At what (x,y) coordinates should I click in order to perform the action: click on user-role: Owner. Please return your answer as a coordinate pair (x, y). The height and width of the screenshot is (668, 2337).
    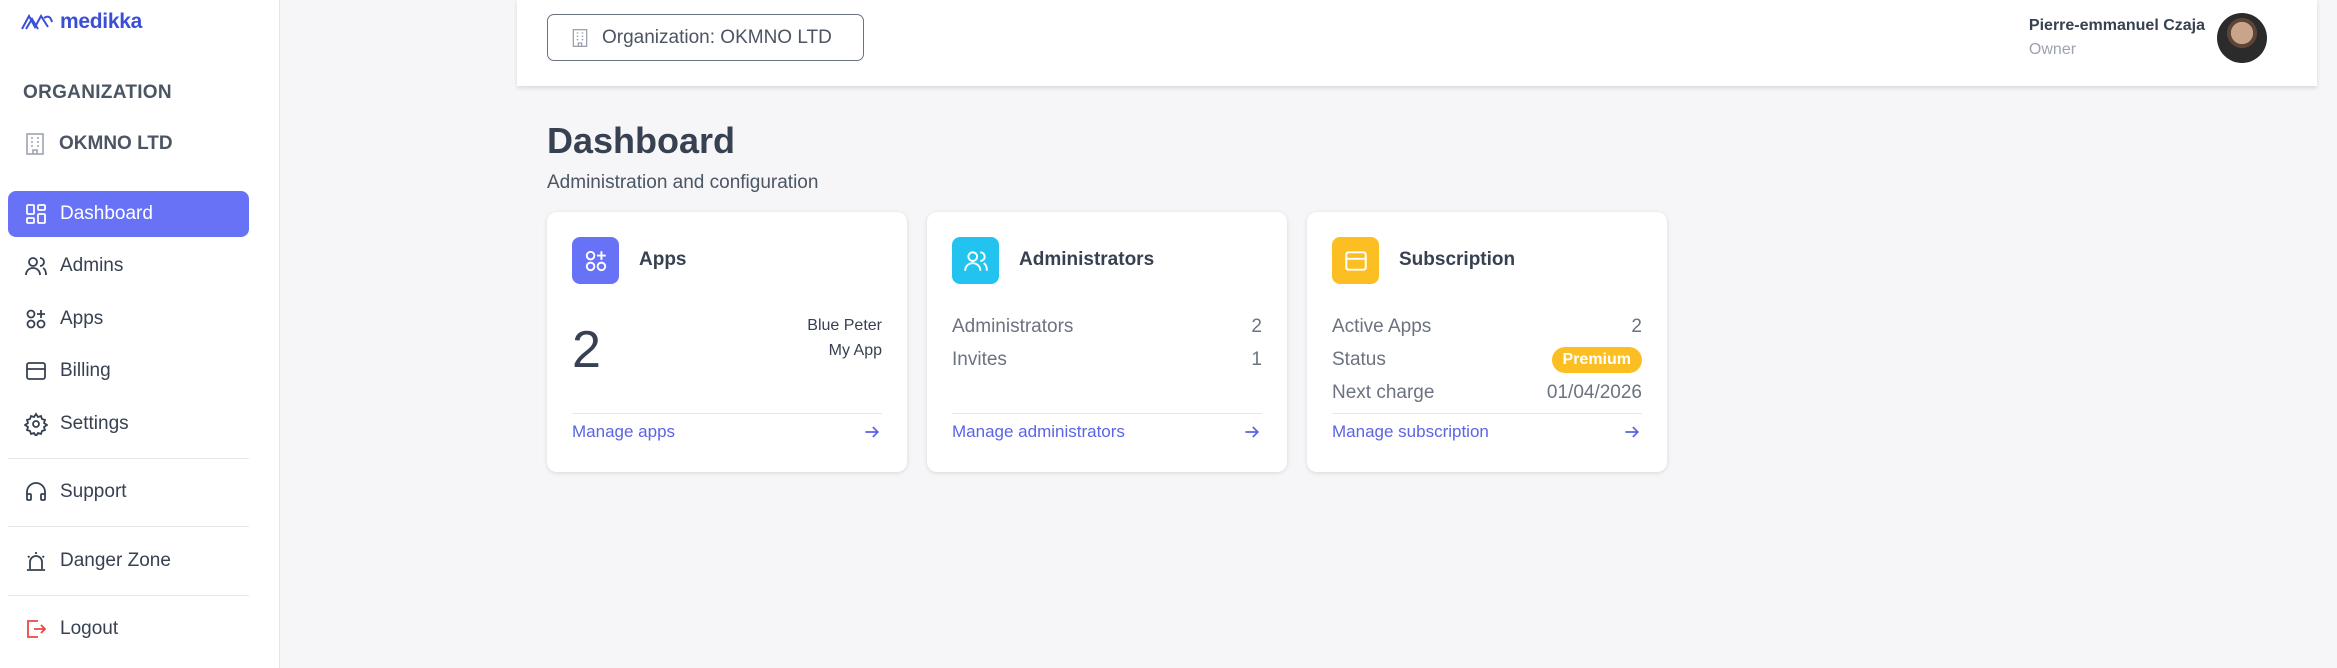
    Looking at the image, I should click on (2052, 49).